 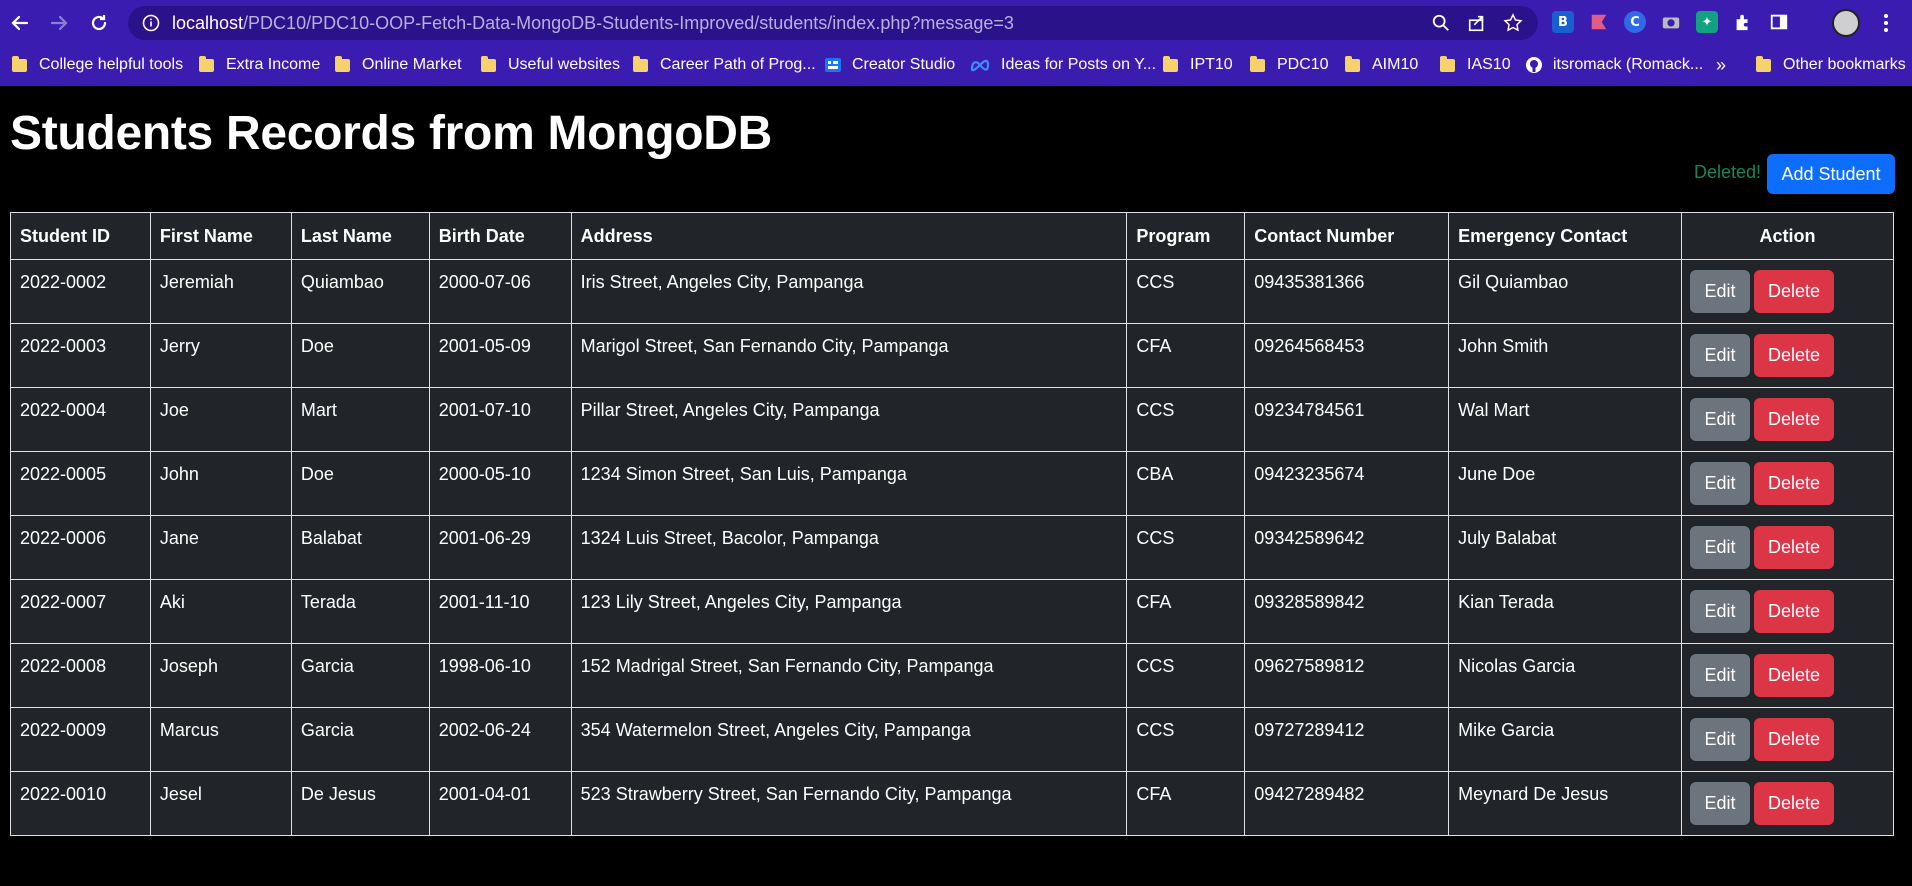 What do you see at coordinates (1563, 22) in the screenshot?
I see `bitwarden-icon: B` at bounding box center [1563, 22].